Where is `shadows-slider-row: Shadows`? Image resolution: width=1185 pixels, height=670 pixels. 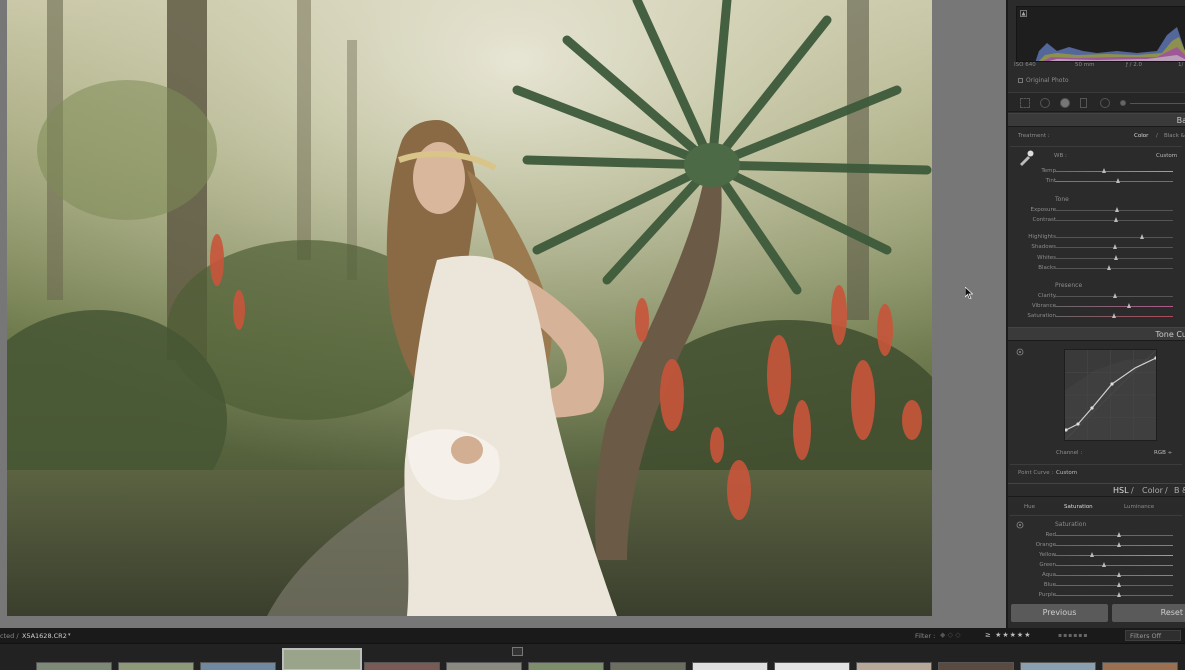 shadows-slider-row: Shadows is located at coordinates (1096, 248).